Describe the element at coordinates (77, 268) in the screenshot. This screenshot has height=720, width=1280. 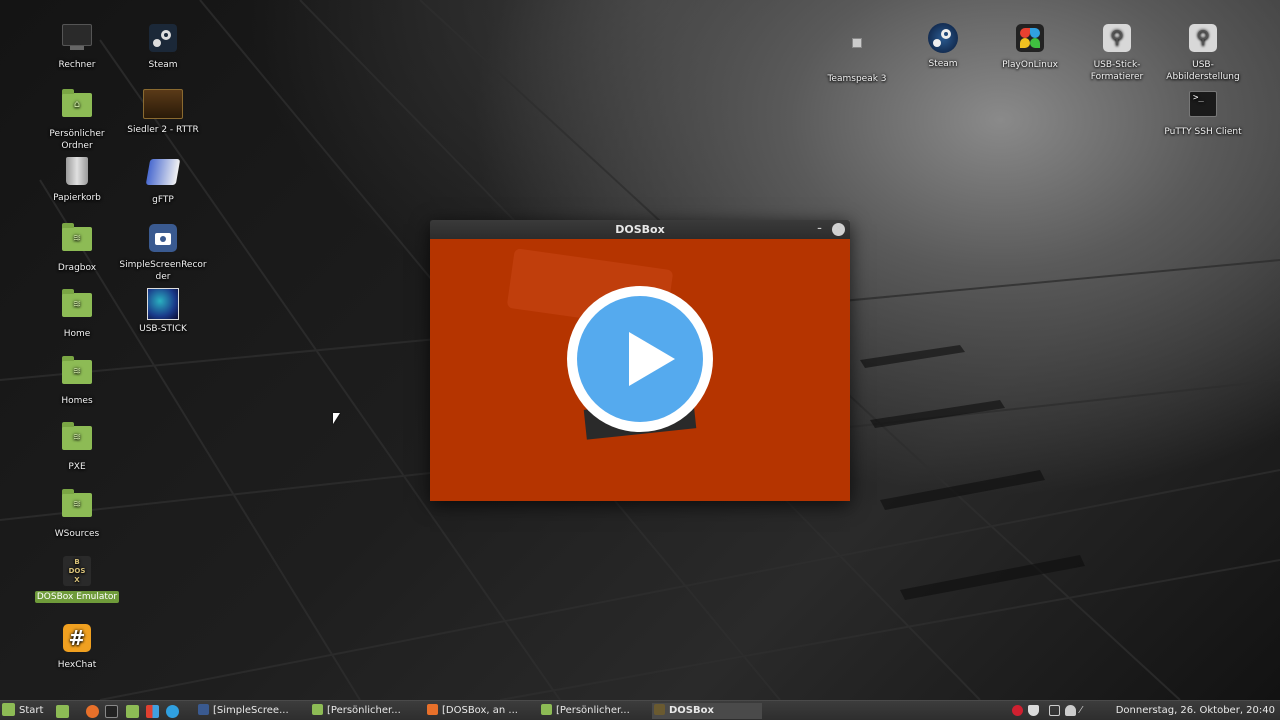
I see `icon-label: Dragbox` at that location.